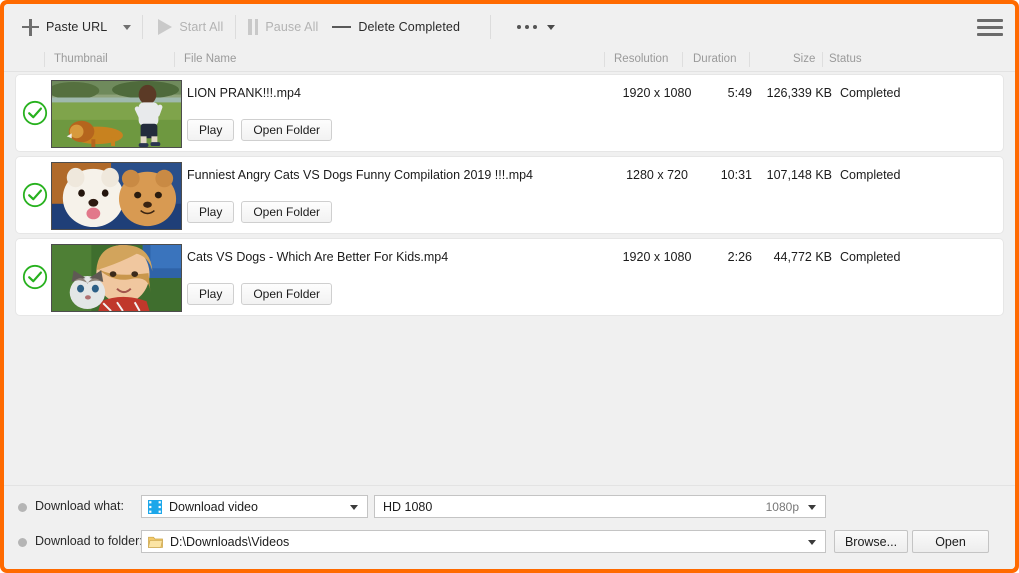 This screenshot has height=573, width=1019. I want to click on pause-all-button: Pause All, so click(283, 27).